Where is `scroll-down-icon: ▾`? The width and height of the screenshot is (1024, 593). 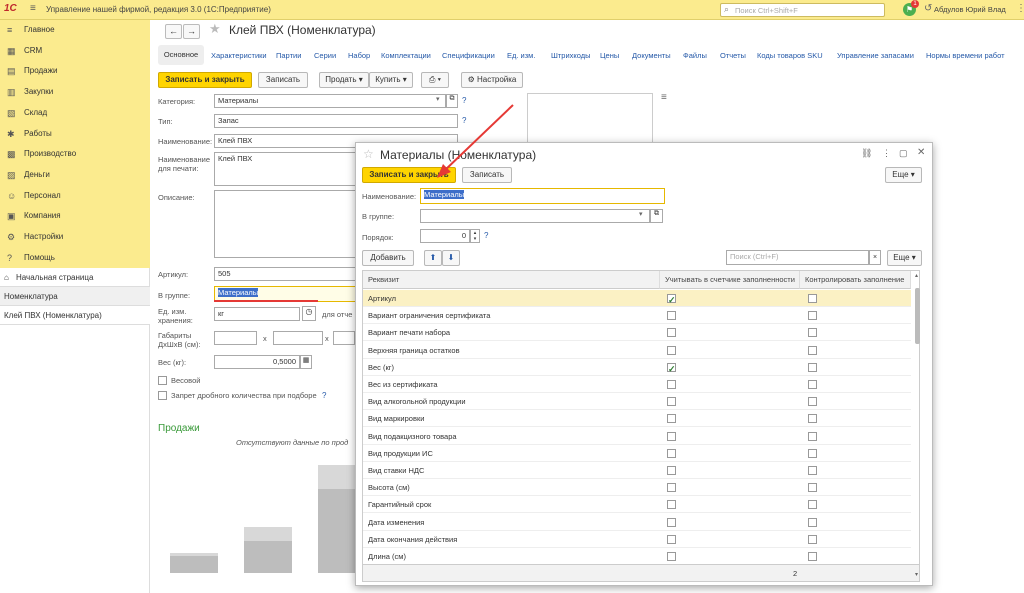 scroll-down-icon: ▾ is located at coordinates (916, 574).